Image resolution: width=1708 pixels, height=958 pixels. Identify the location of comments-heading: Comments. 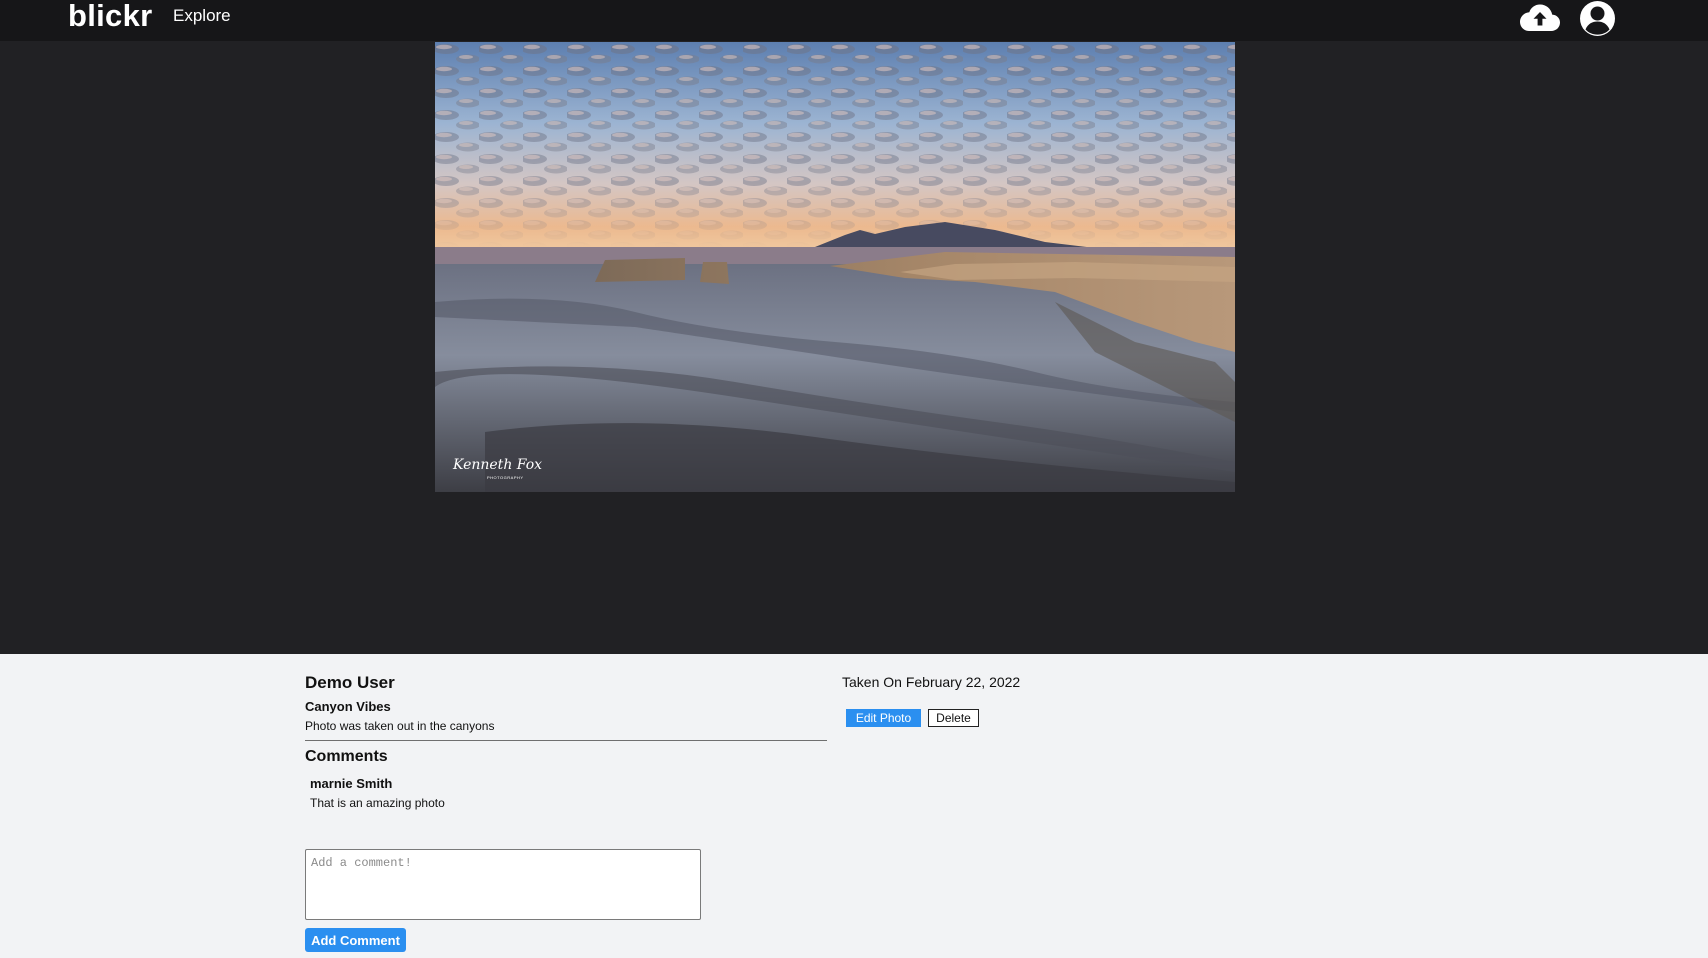
(346, 756).